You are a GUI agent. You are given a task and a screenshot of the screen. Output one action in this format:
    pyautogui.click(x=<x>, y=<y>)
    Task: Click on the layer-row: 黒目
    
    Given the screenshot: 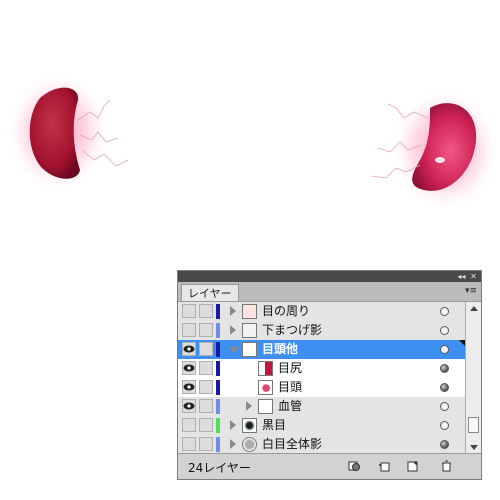 What is the action you would take?
    pyautogui.click(x=321, y=426)
    